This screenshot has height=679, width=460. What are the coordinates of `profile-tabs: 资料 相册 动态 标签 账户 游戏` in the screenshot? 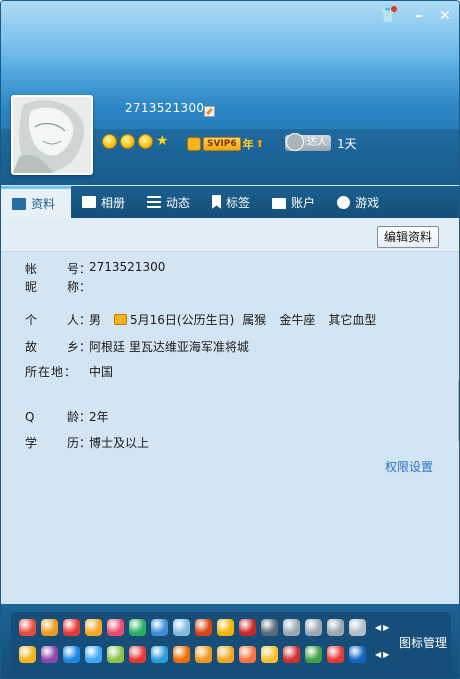 It's located at (230, 202).